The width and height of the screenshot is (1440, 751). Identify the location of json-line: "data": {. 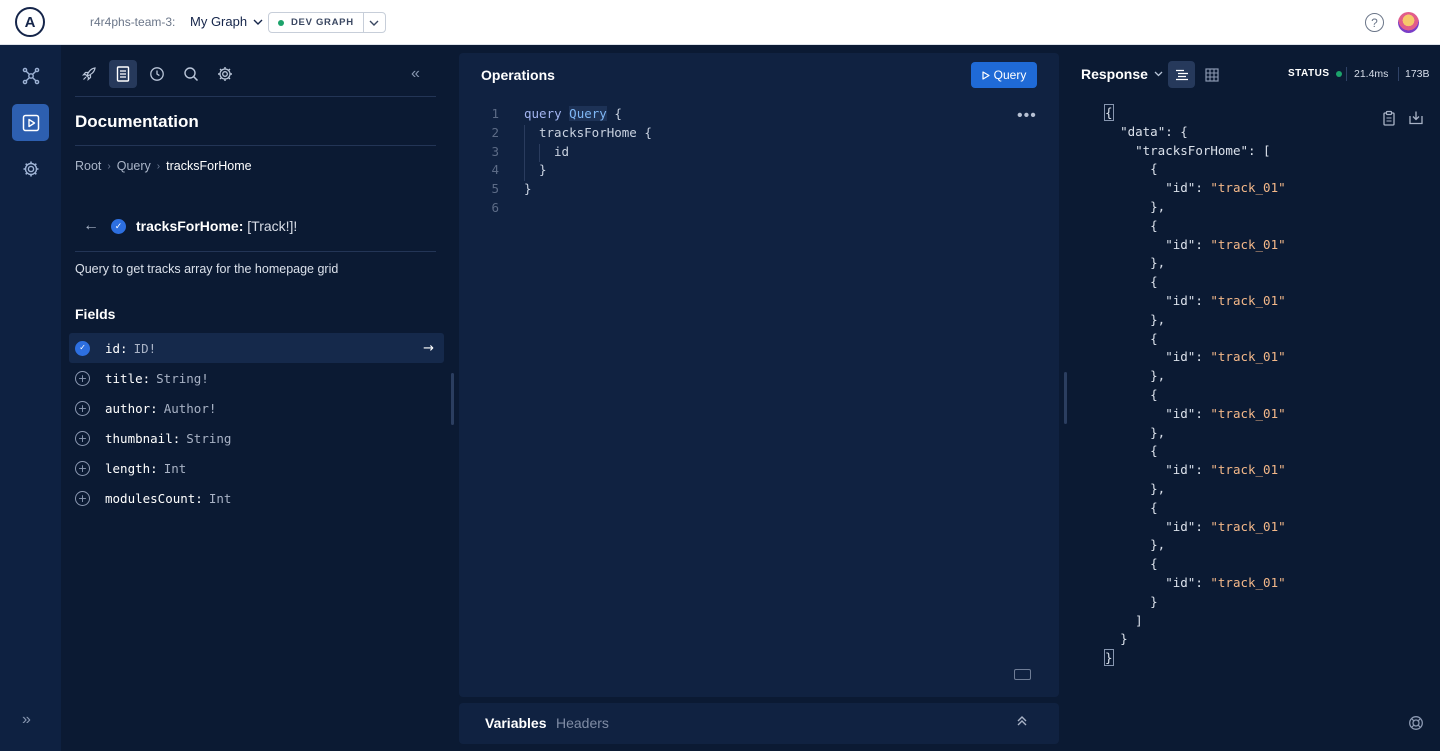
(1154, 131).